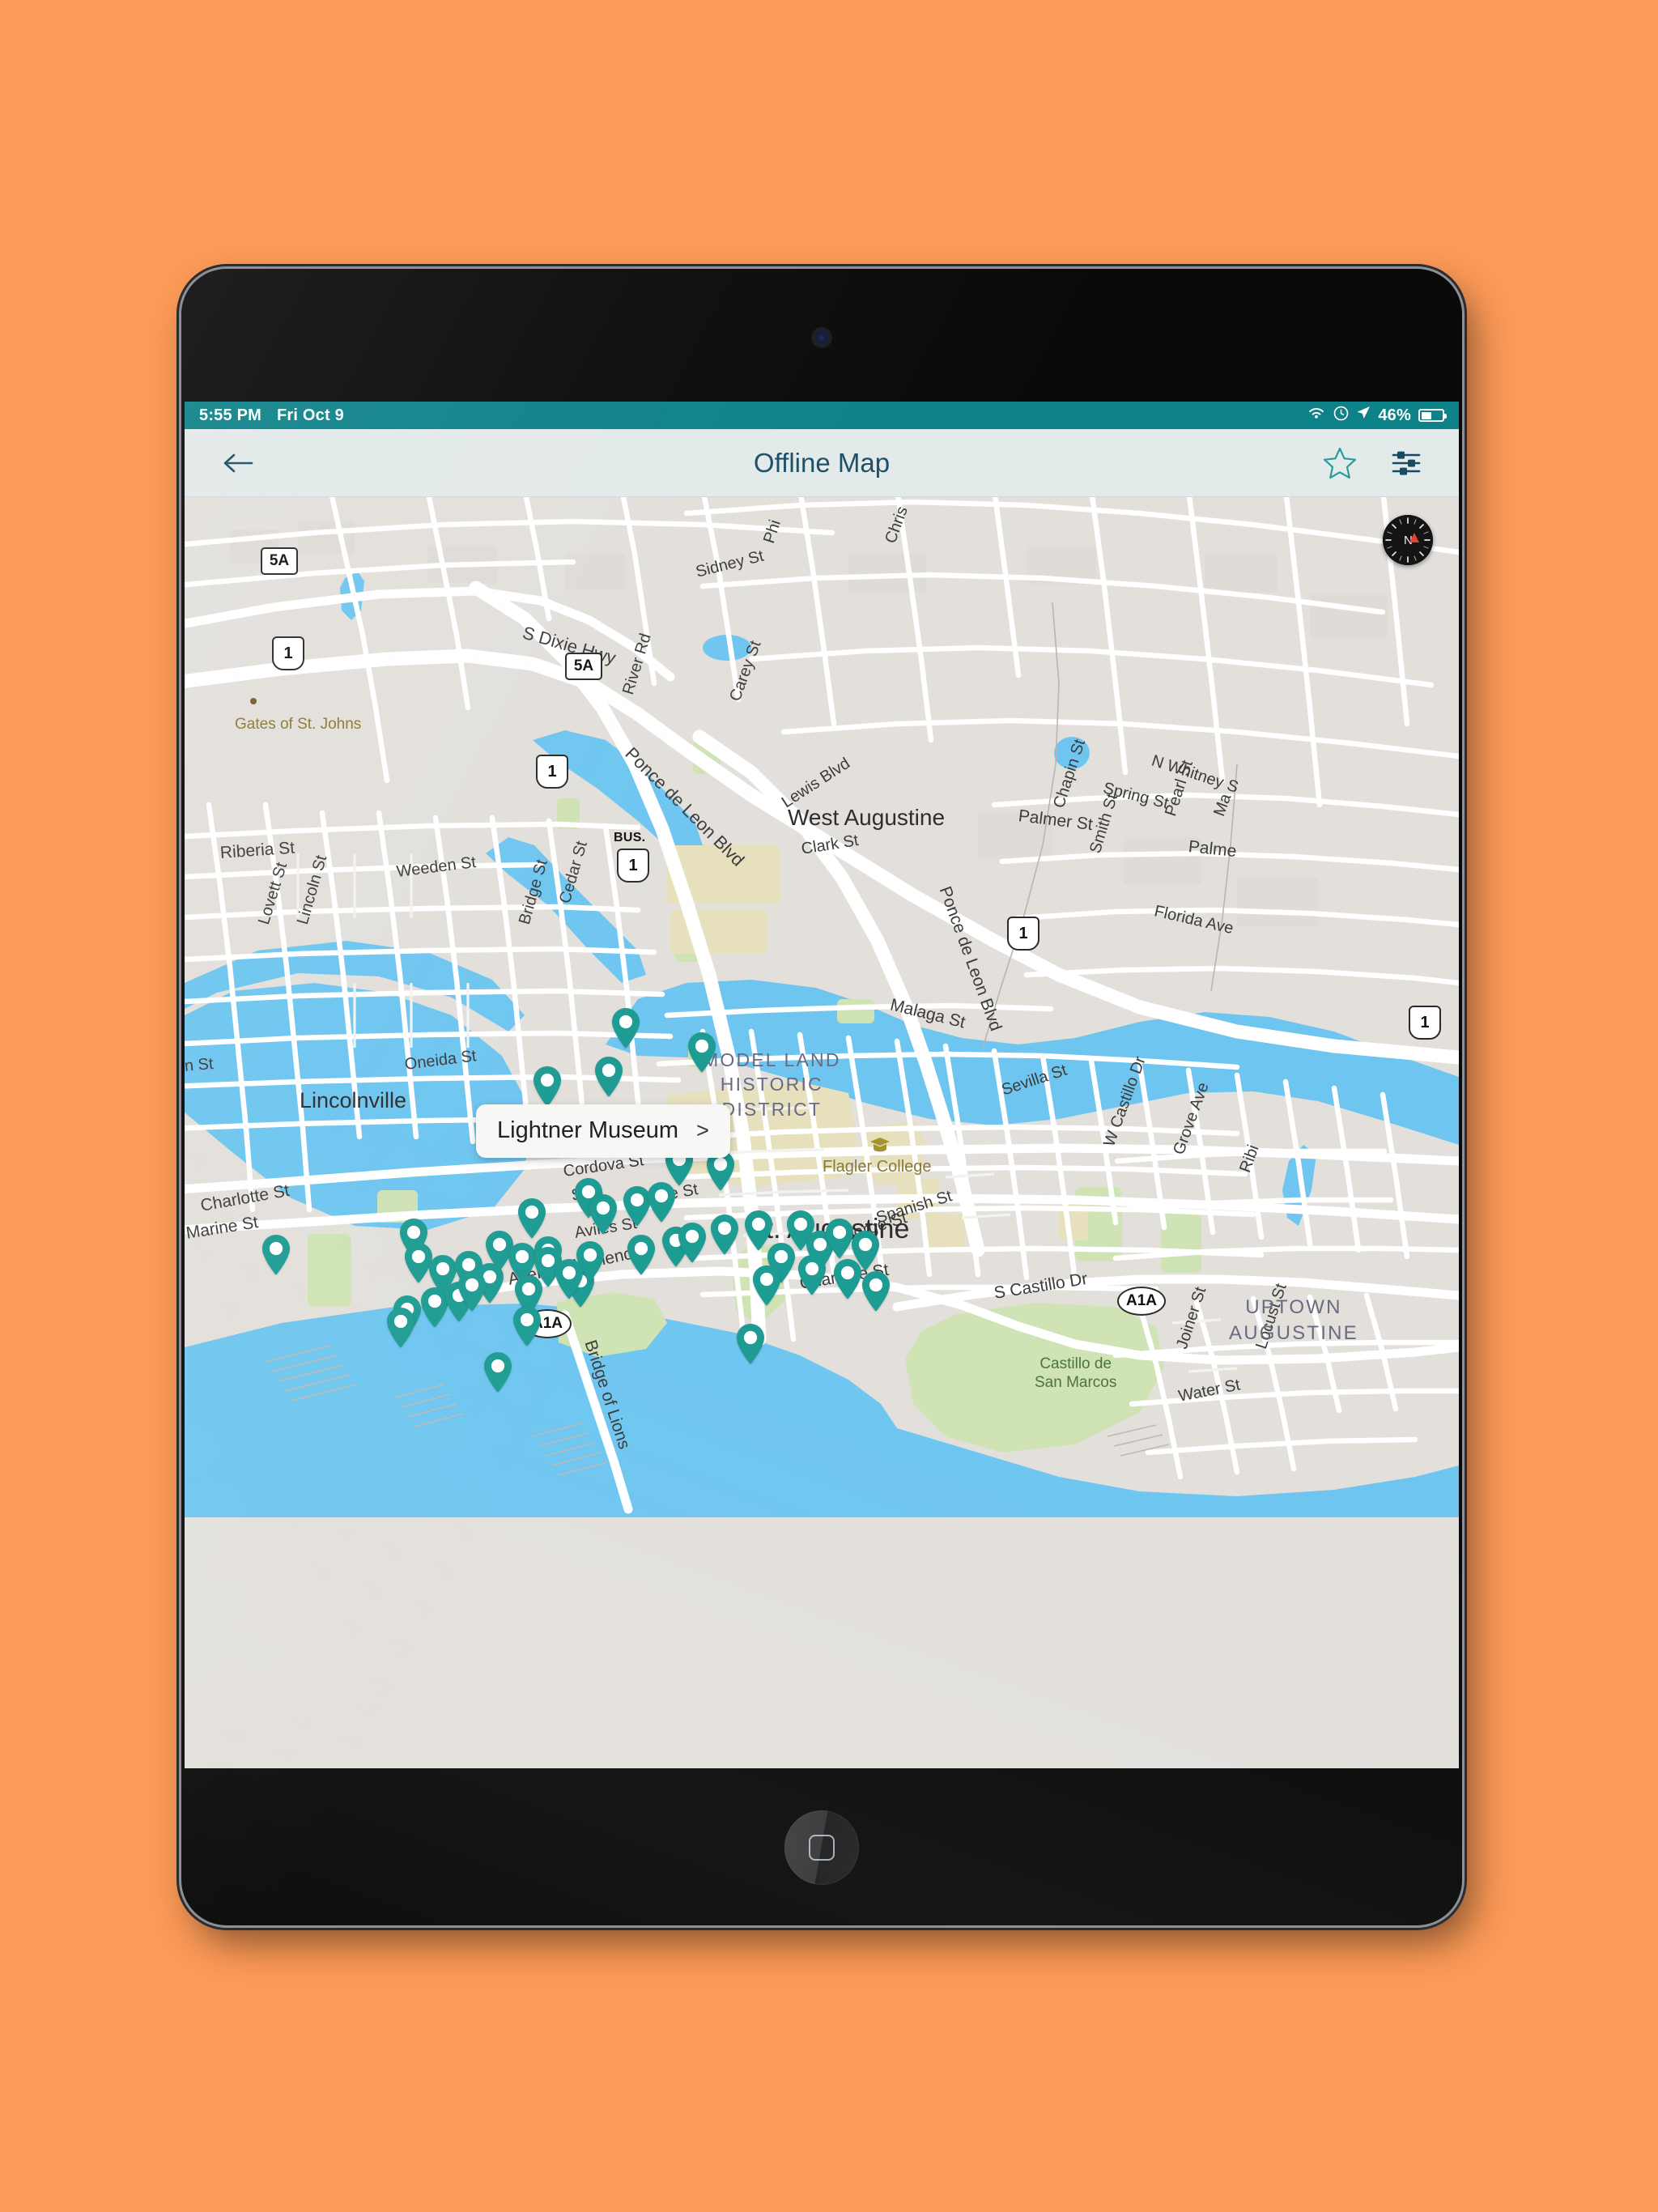 The image size is (1658, 2212). What do you see at coordinates (702, 1130) in the screenshot?
I see `callout-chevron-icon: >` at bounding box center [702, 1130].